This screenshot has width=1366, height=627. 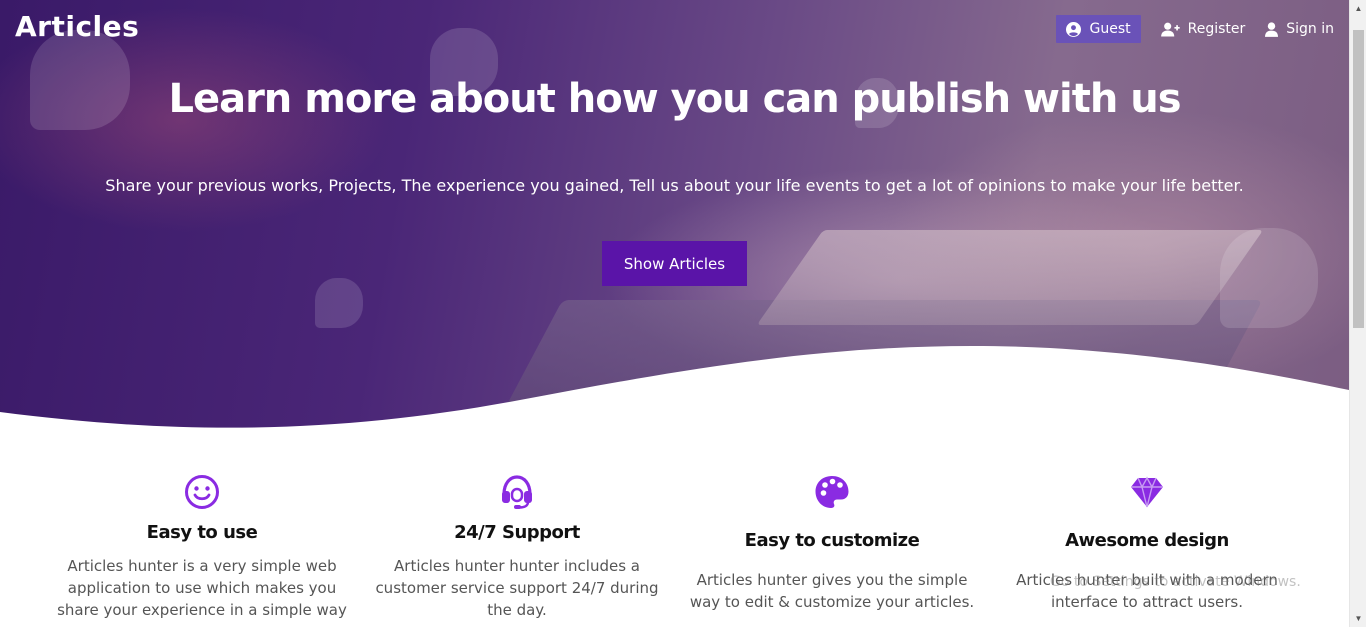 I want to click on headset-icon, so click(x=517, y=492).